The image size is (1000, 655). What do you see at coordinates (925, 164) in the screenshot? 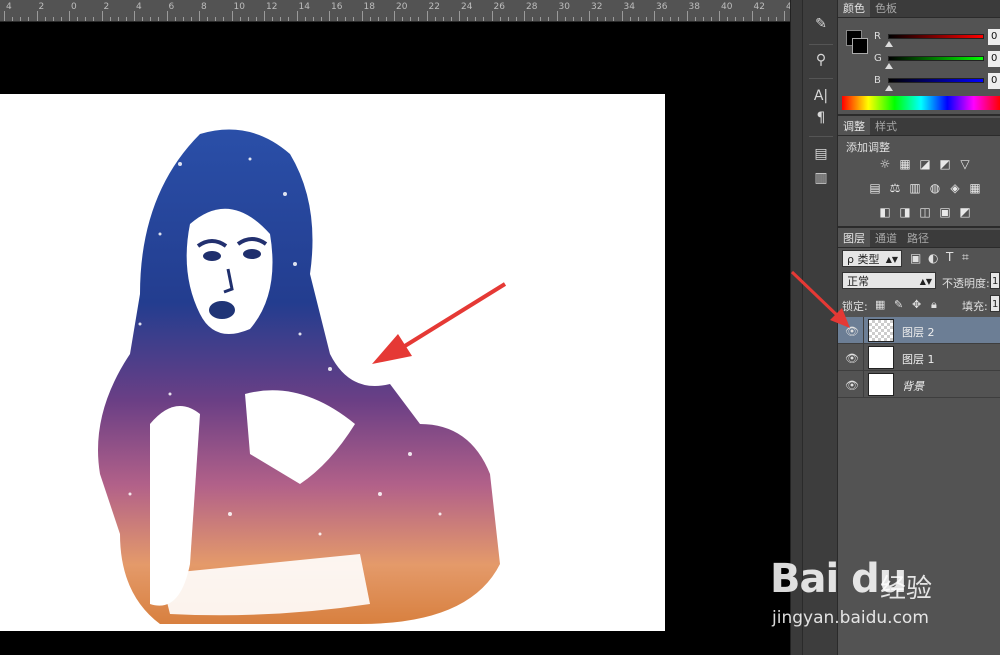
I see `adjustment-icon: ◪` at bounding box center [925, 164].